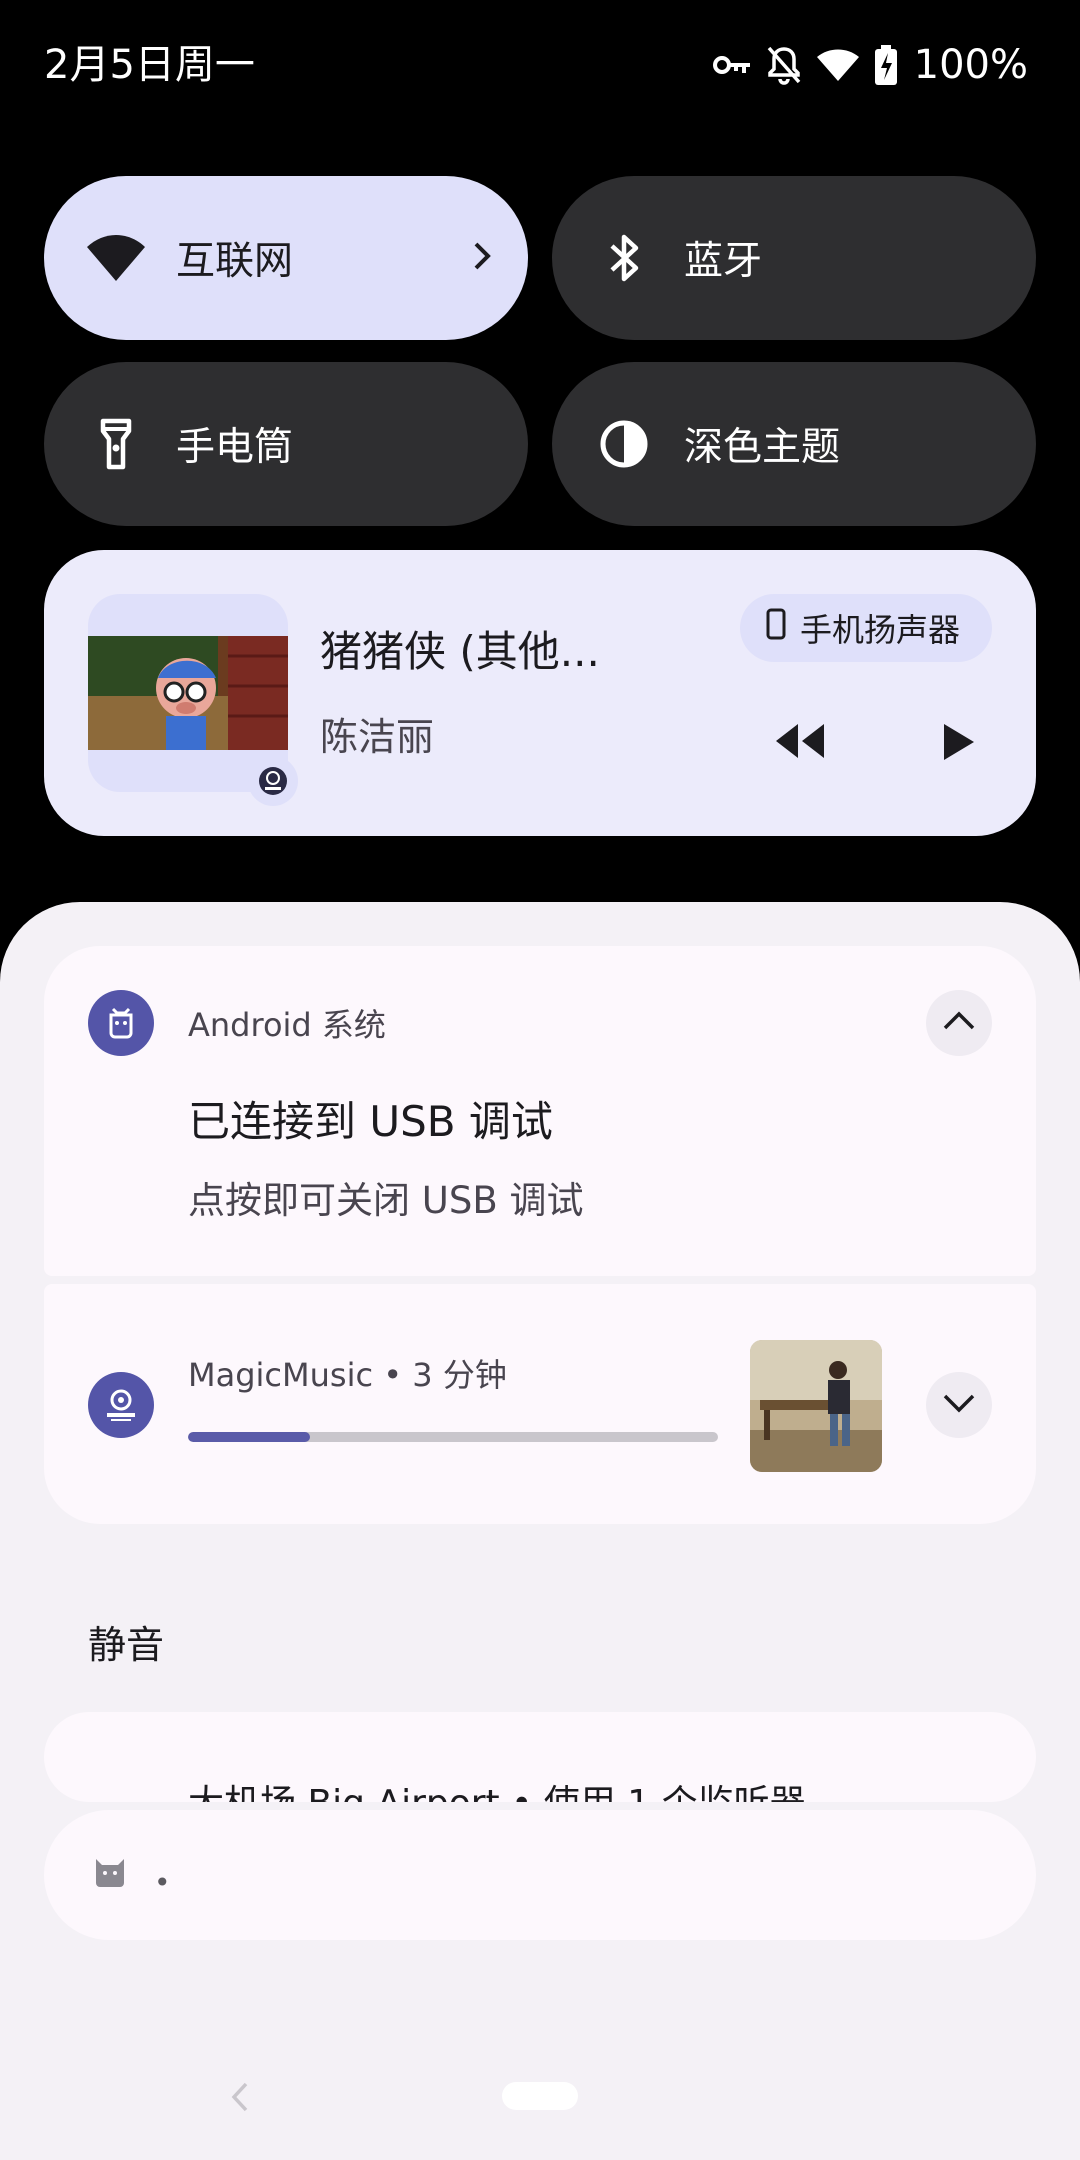 The image size is (1080, 2160). I want to click on airport-notification-text: 大机场 Big Airport • 使用 1 个监听器, so click(497, 1788).